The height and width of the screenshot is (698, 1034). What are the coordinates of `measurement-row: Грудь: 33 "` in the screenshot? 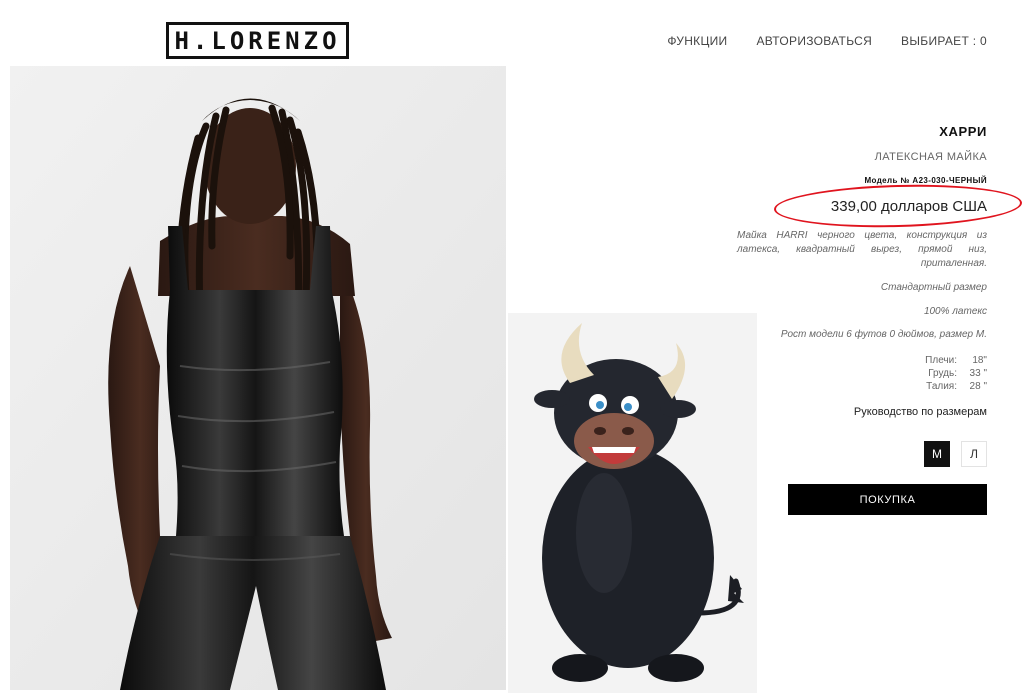 It's located at (956, 373).